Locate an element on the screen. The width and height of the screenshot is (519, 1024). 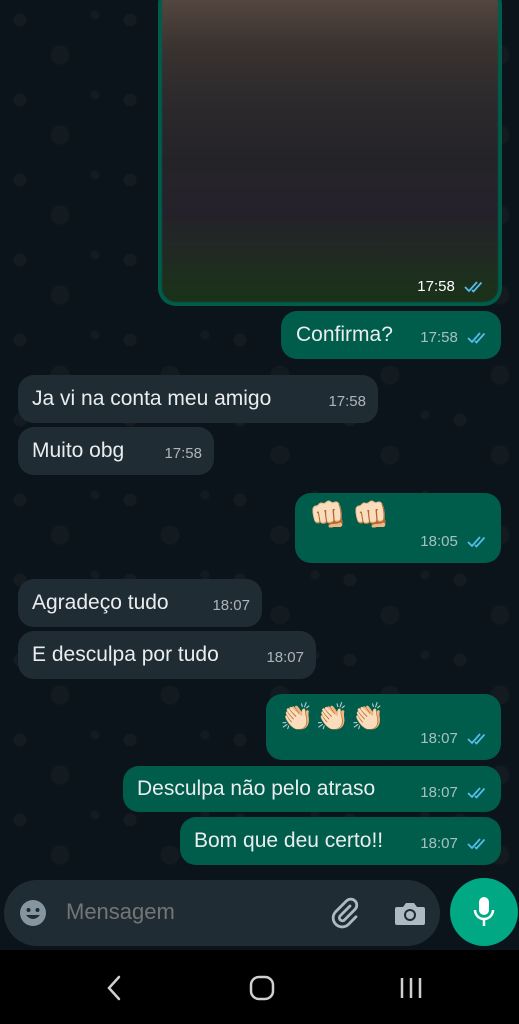
mic-icon is located at coordinates (484, 911).